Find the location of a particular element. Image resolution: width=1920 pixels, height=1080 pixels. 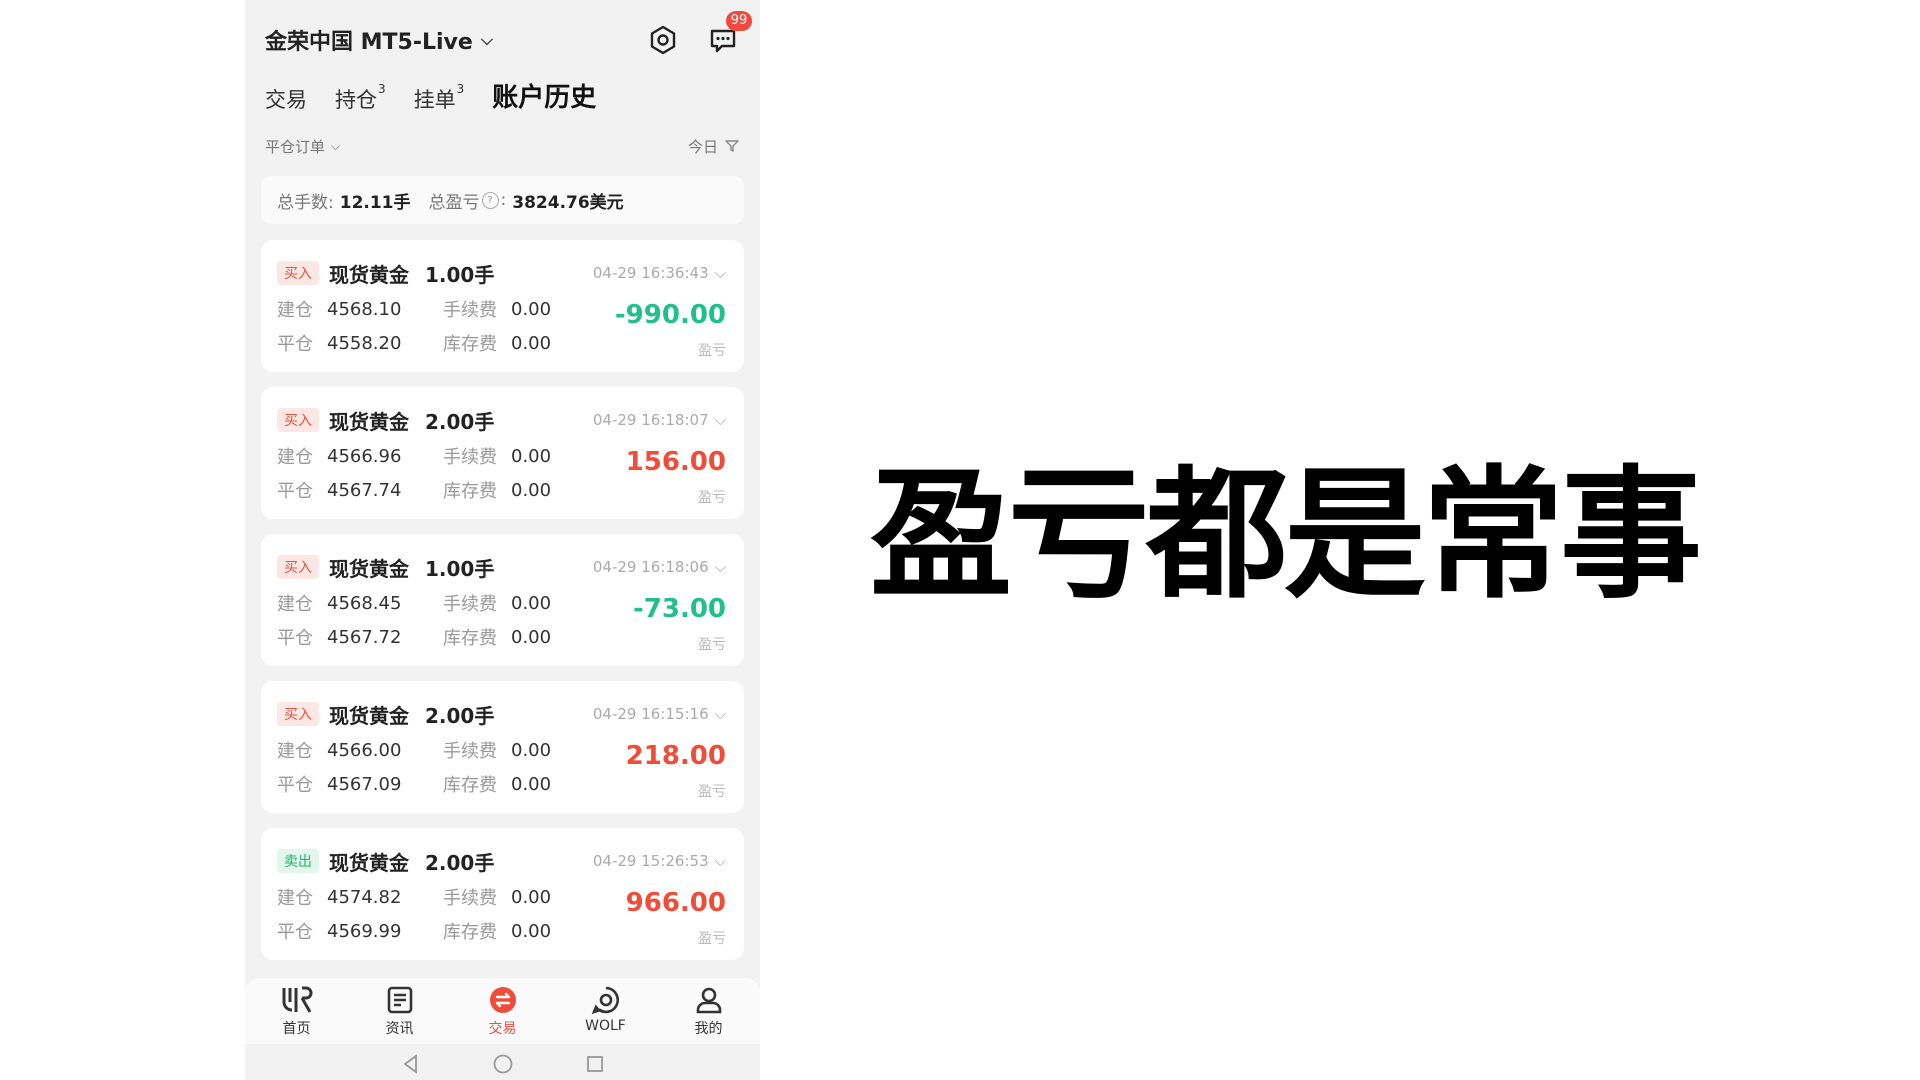

tab-positions: 持仓3 is located at coordinates (360, 98).